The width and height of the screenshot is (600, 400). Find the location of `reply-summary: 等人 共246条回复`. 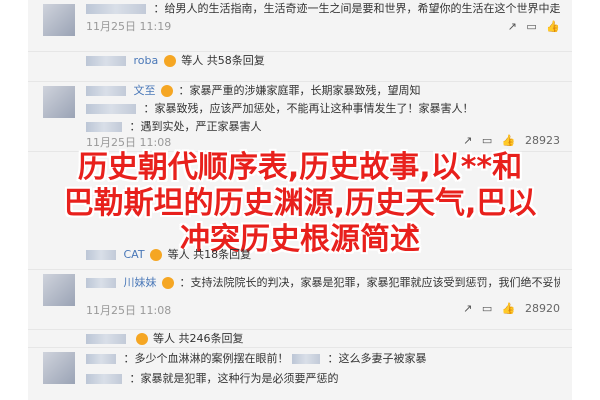

reply-summary: 等人 共246条回复 is located at coordinates (198, 338).